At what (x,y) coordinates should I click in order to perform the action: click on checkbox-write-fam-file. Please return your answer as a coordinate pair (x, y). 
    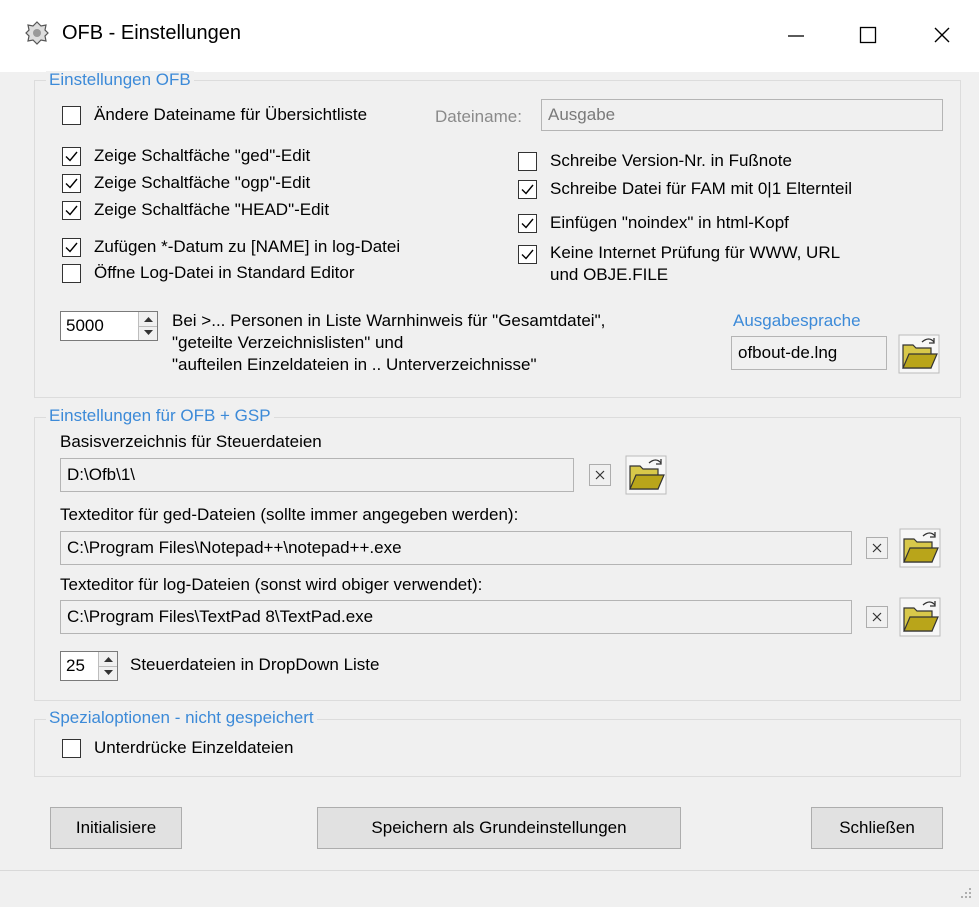
    Looking at the image, I should click on (527, 189).